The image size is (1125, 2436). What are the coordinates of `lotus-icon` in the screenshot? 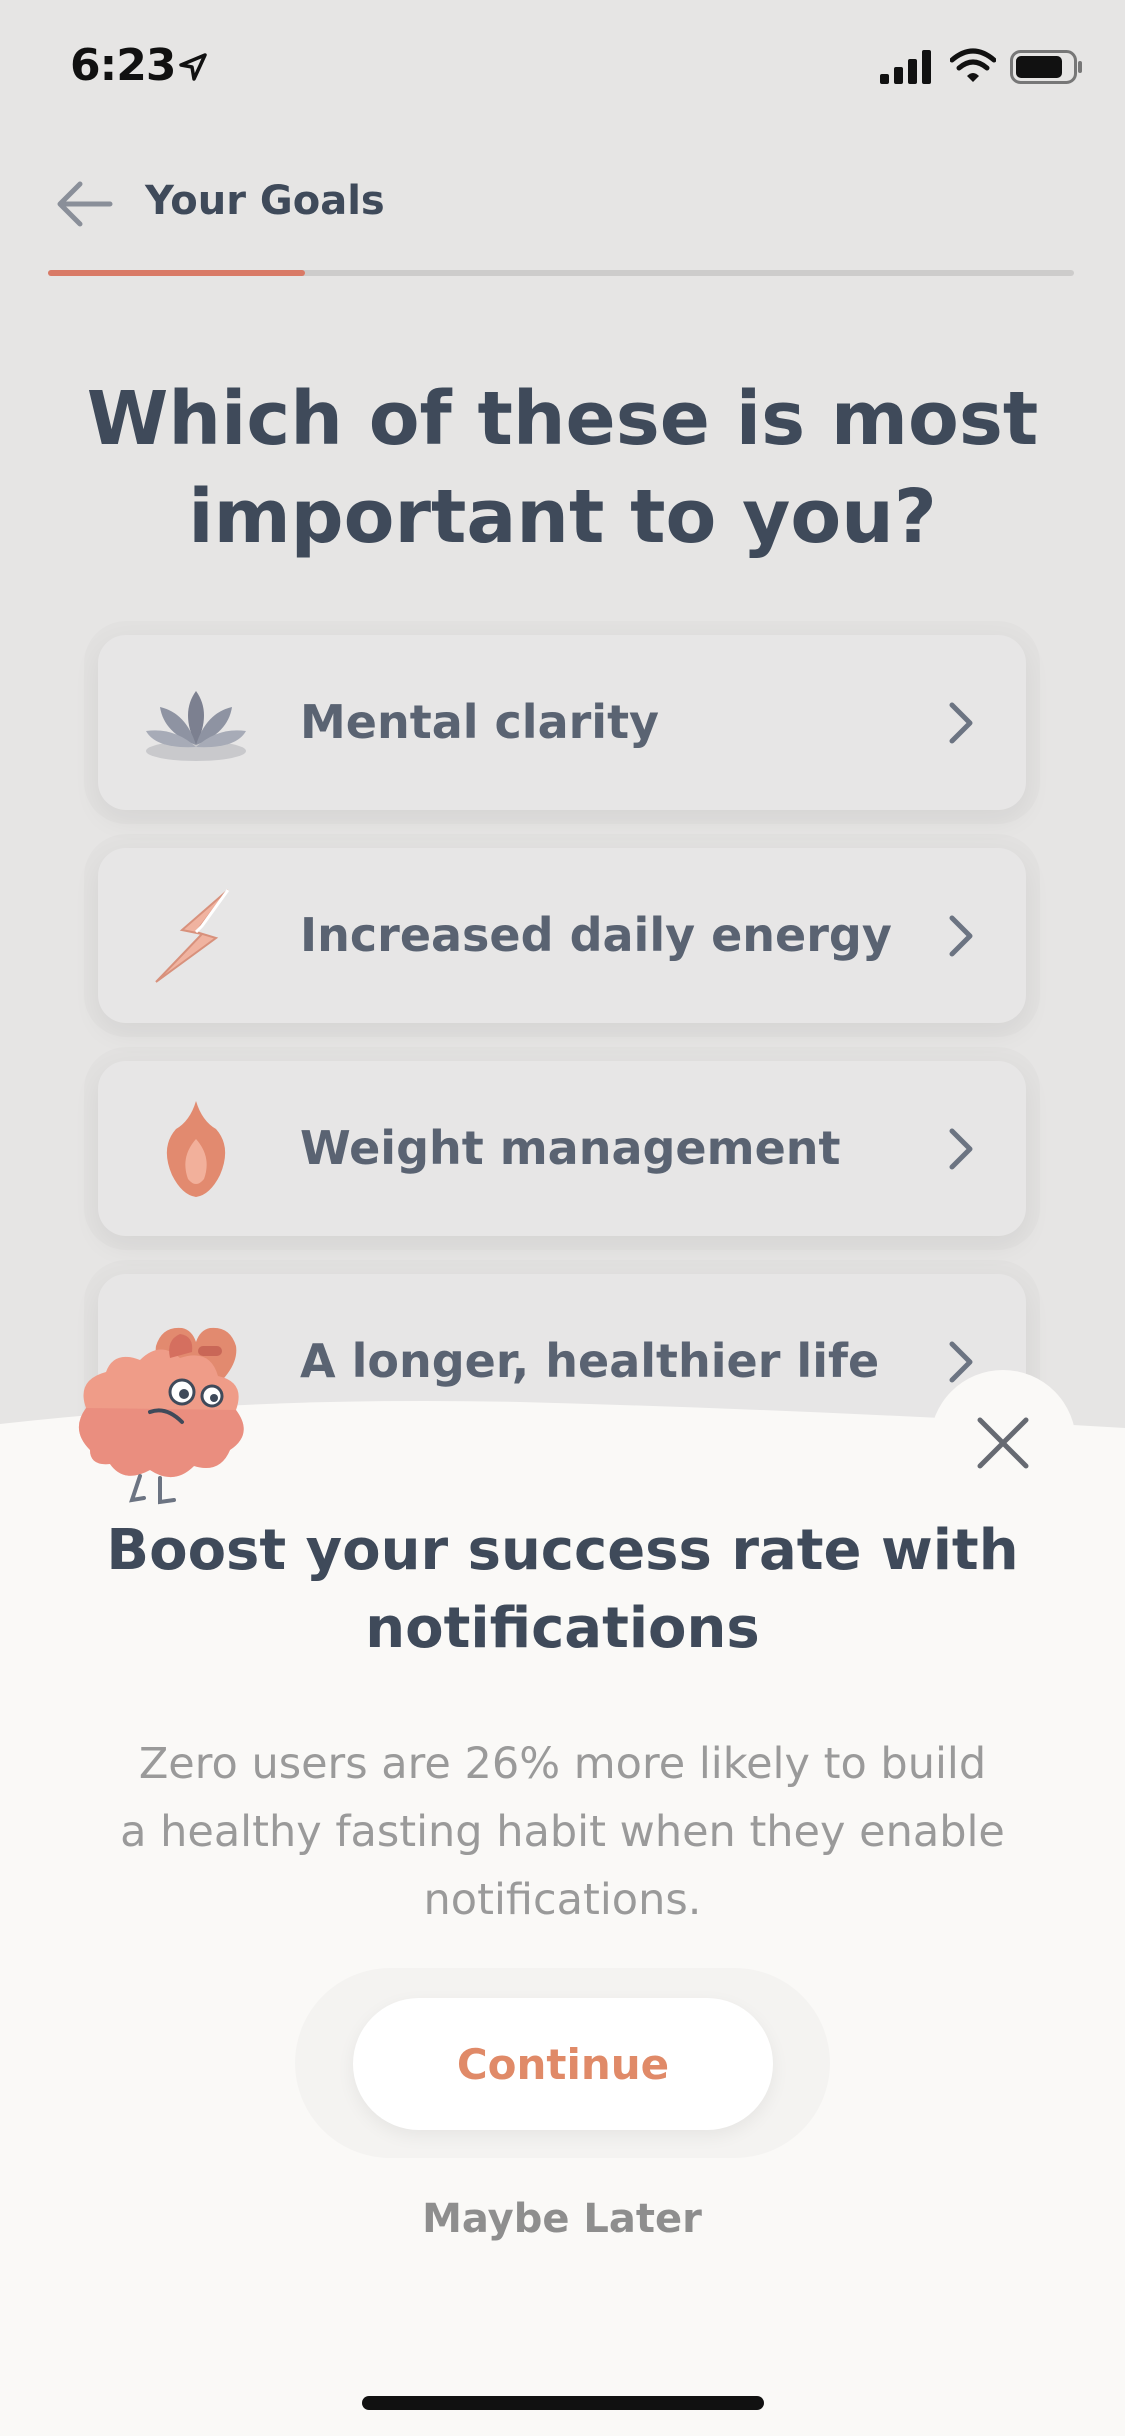 It's located at (196, 726).